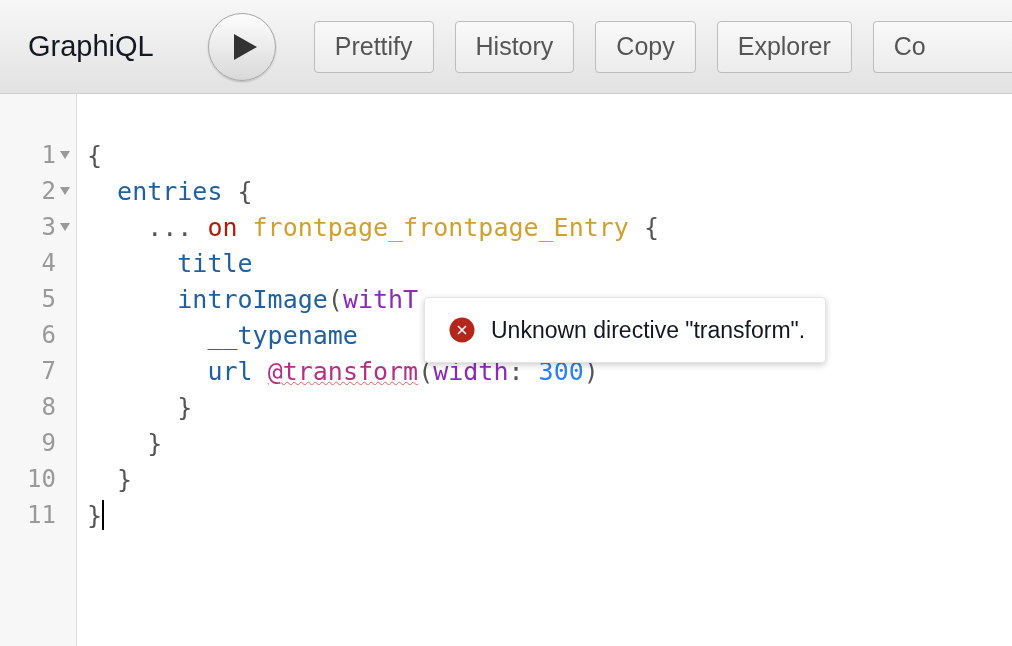 The width and height of the screenshot is (1012, 646). I want to click on line-number: 3, so click(48, 227).